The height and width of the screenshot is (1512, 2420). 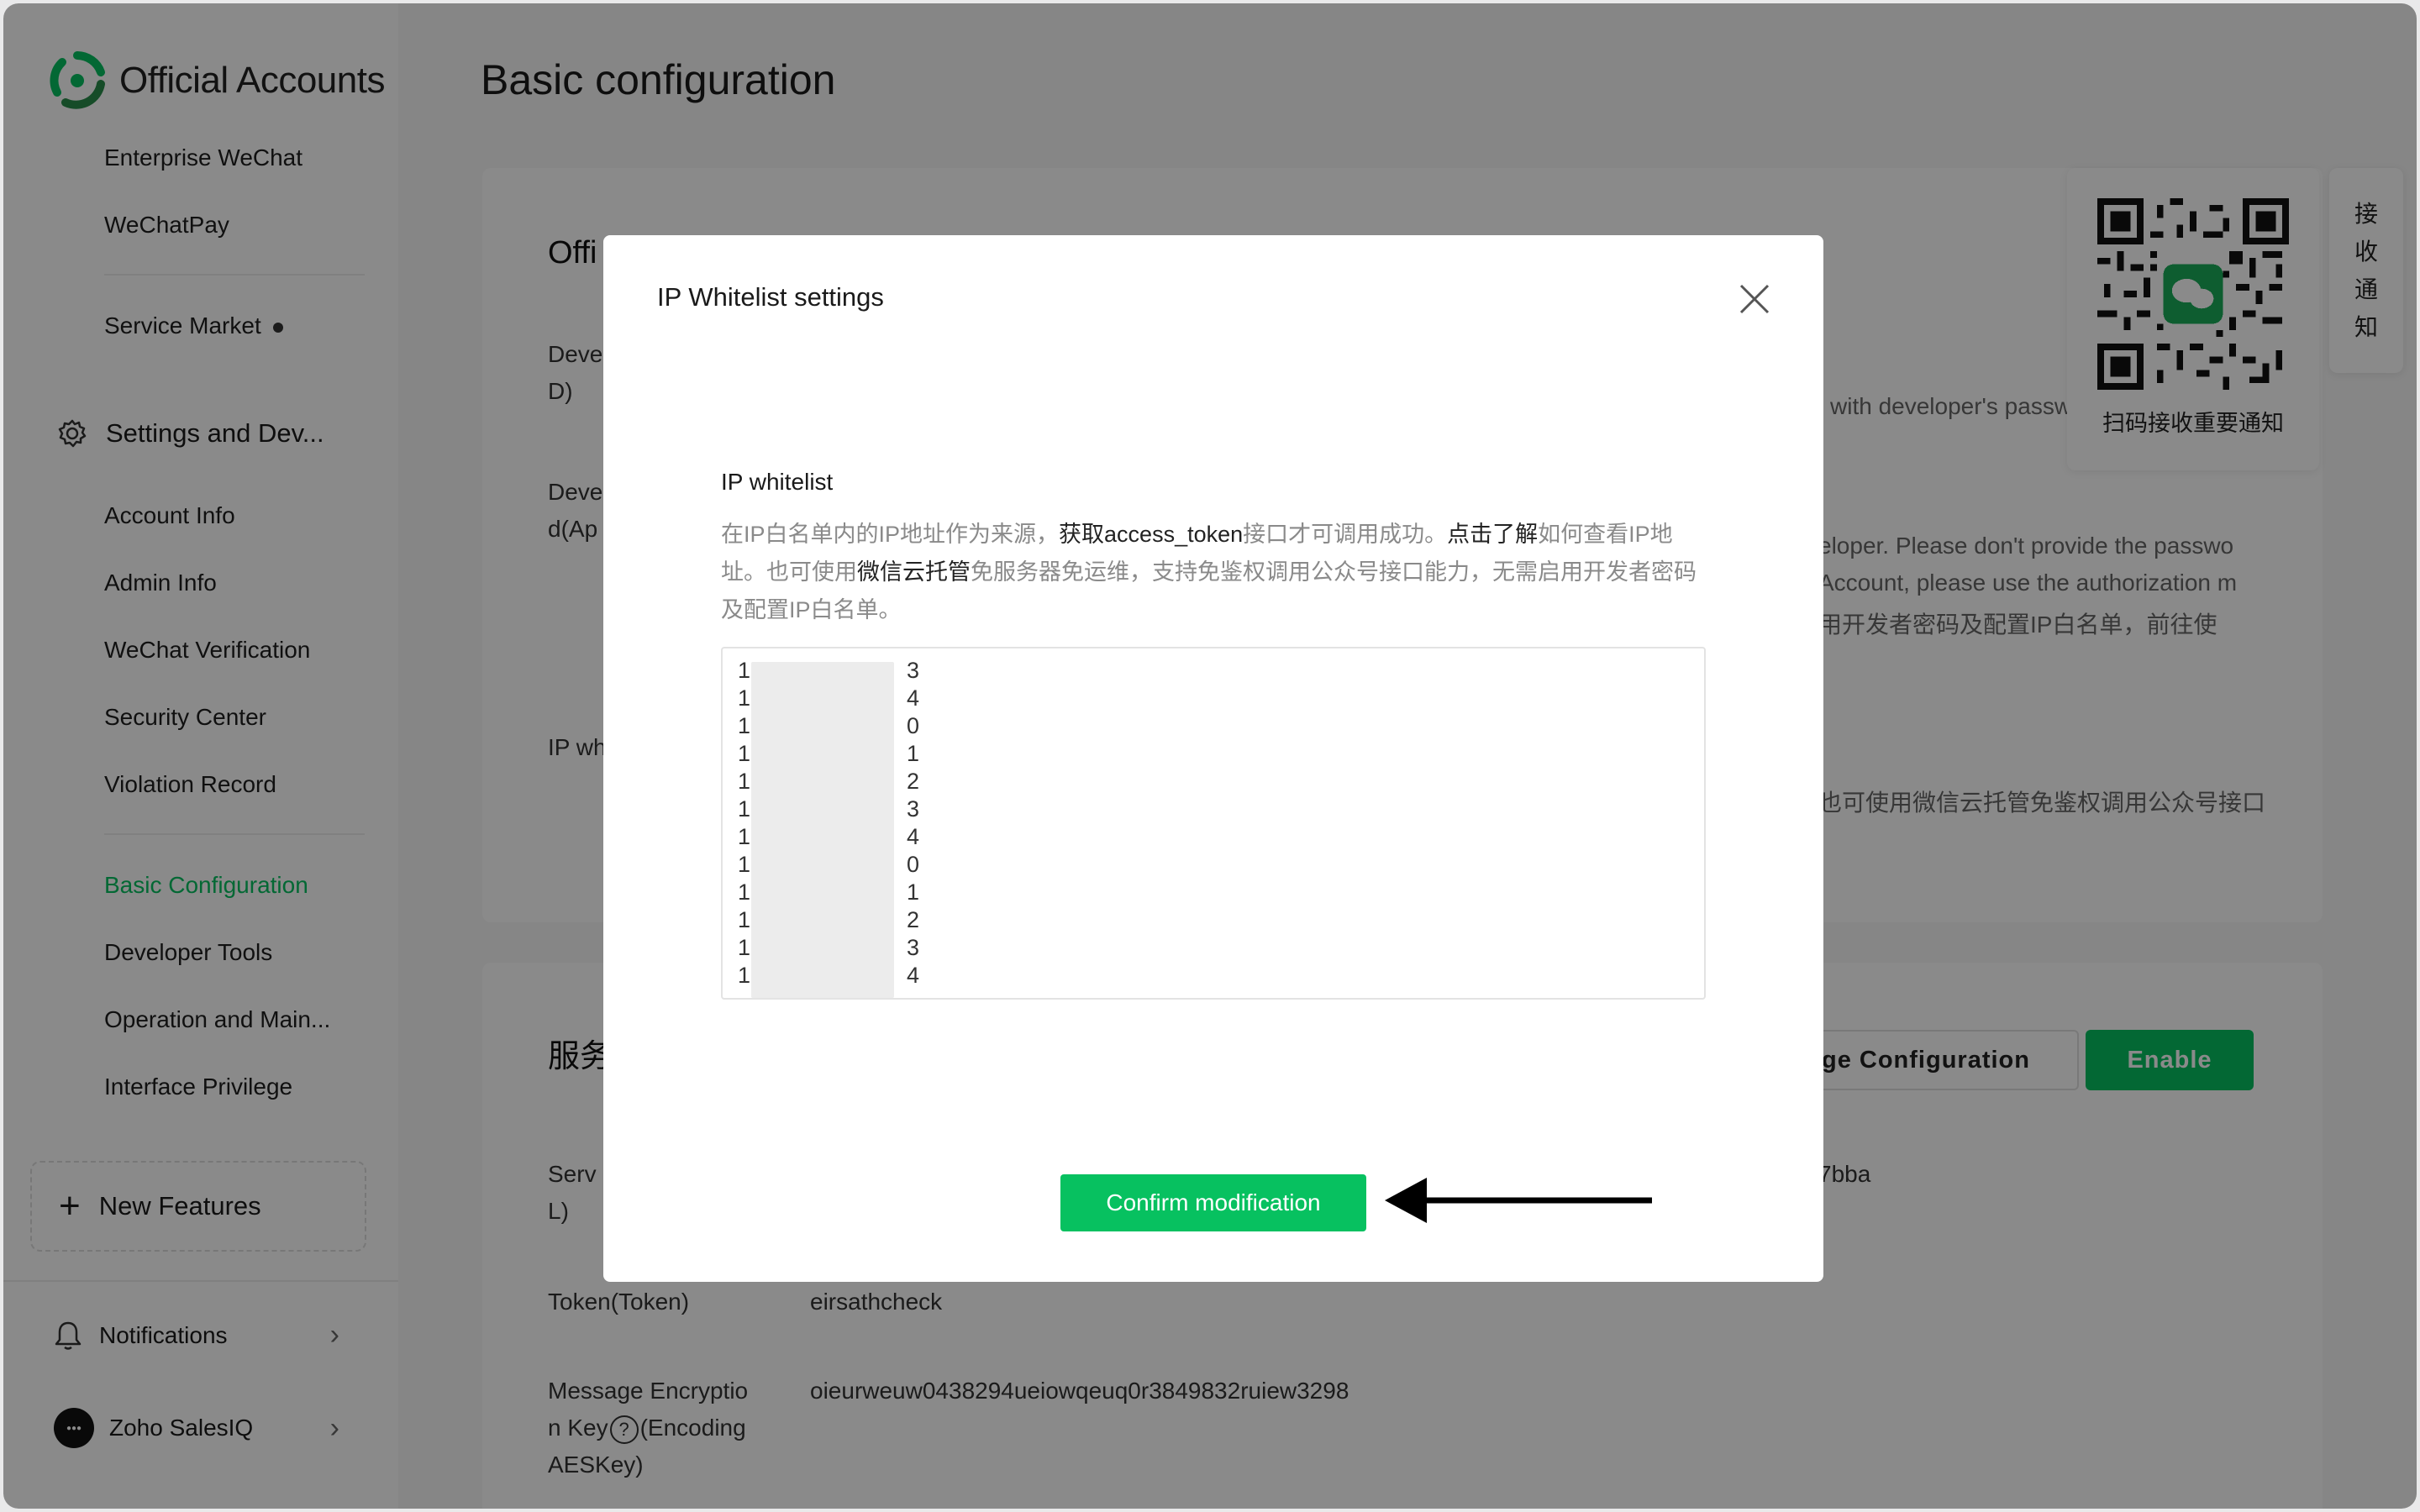 I want to click on ip-whitelist-textarea: 13 14 10 11 12 13 14 10 11 12 13 14, so click(x=1213, y=823).